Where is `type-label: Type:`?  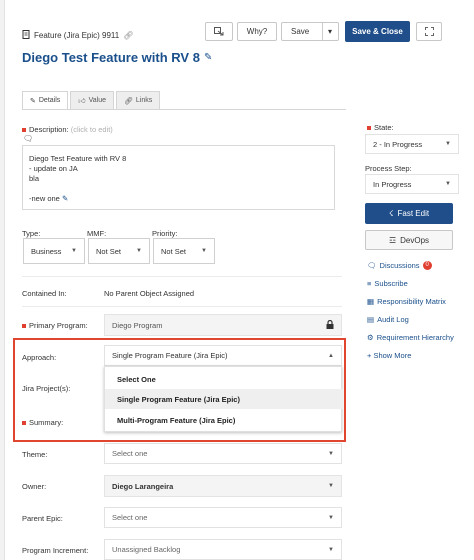
type-label: Type: is located at coordinates (31, 233).